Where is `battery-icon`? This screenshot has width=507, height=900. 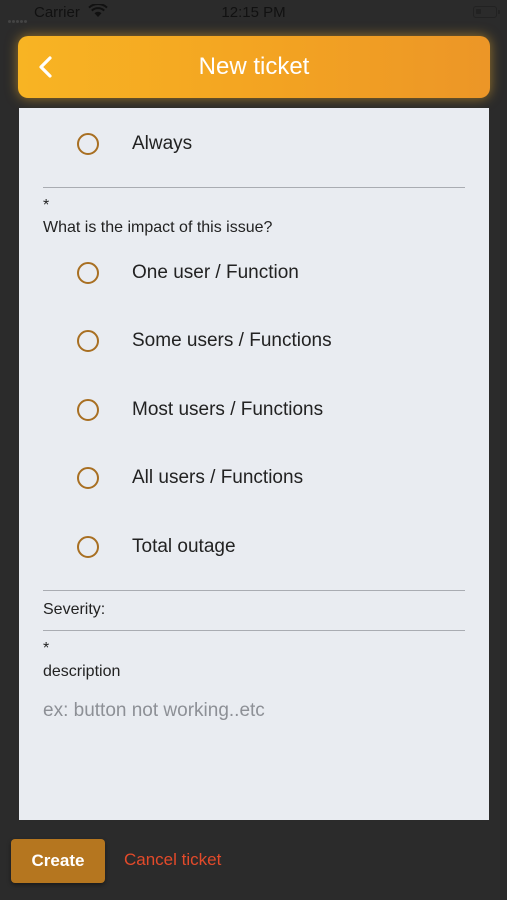 battery-icon is located at coordinates (486, 12).